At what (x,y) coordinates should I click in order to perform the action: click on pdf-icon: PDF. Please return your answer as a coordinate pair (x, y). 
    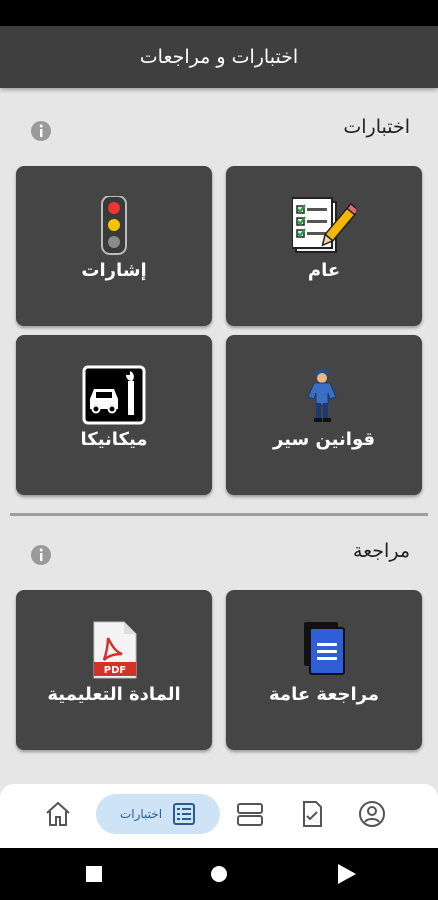
    Looking at the image, I should click on (115, 650).